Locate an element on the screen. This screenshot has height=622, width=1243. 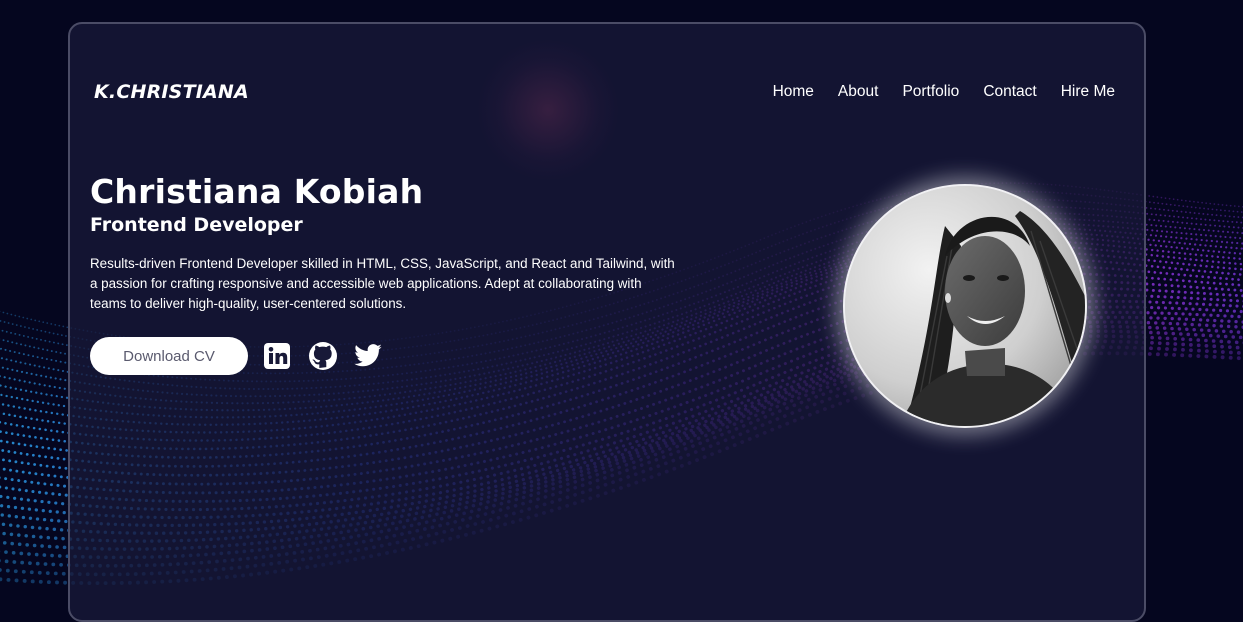
site-logo: K.CHRISTIANA is located at coordinates (171, 92).